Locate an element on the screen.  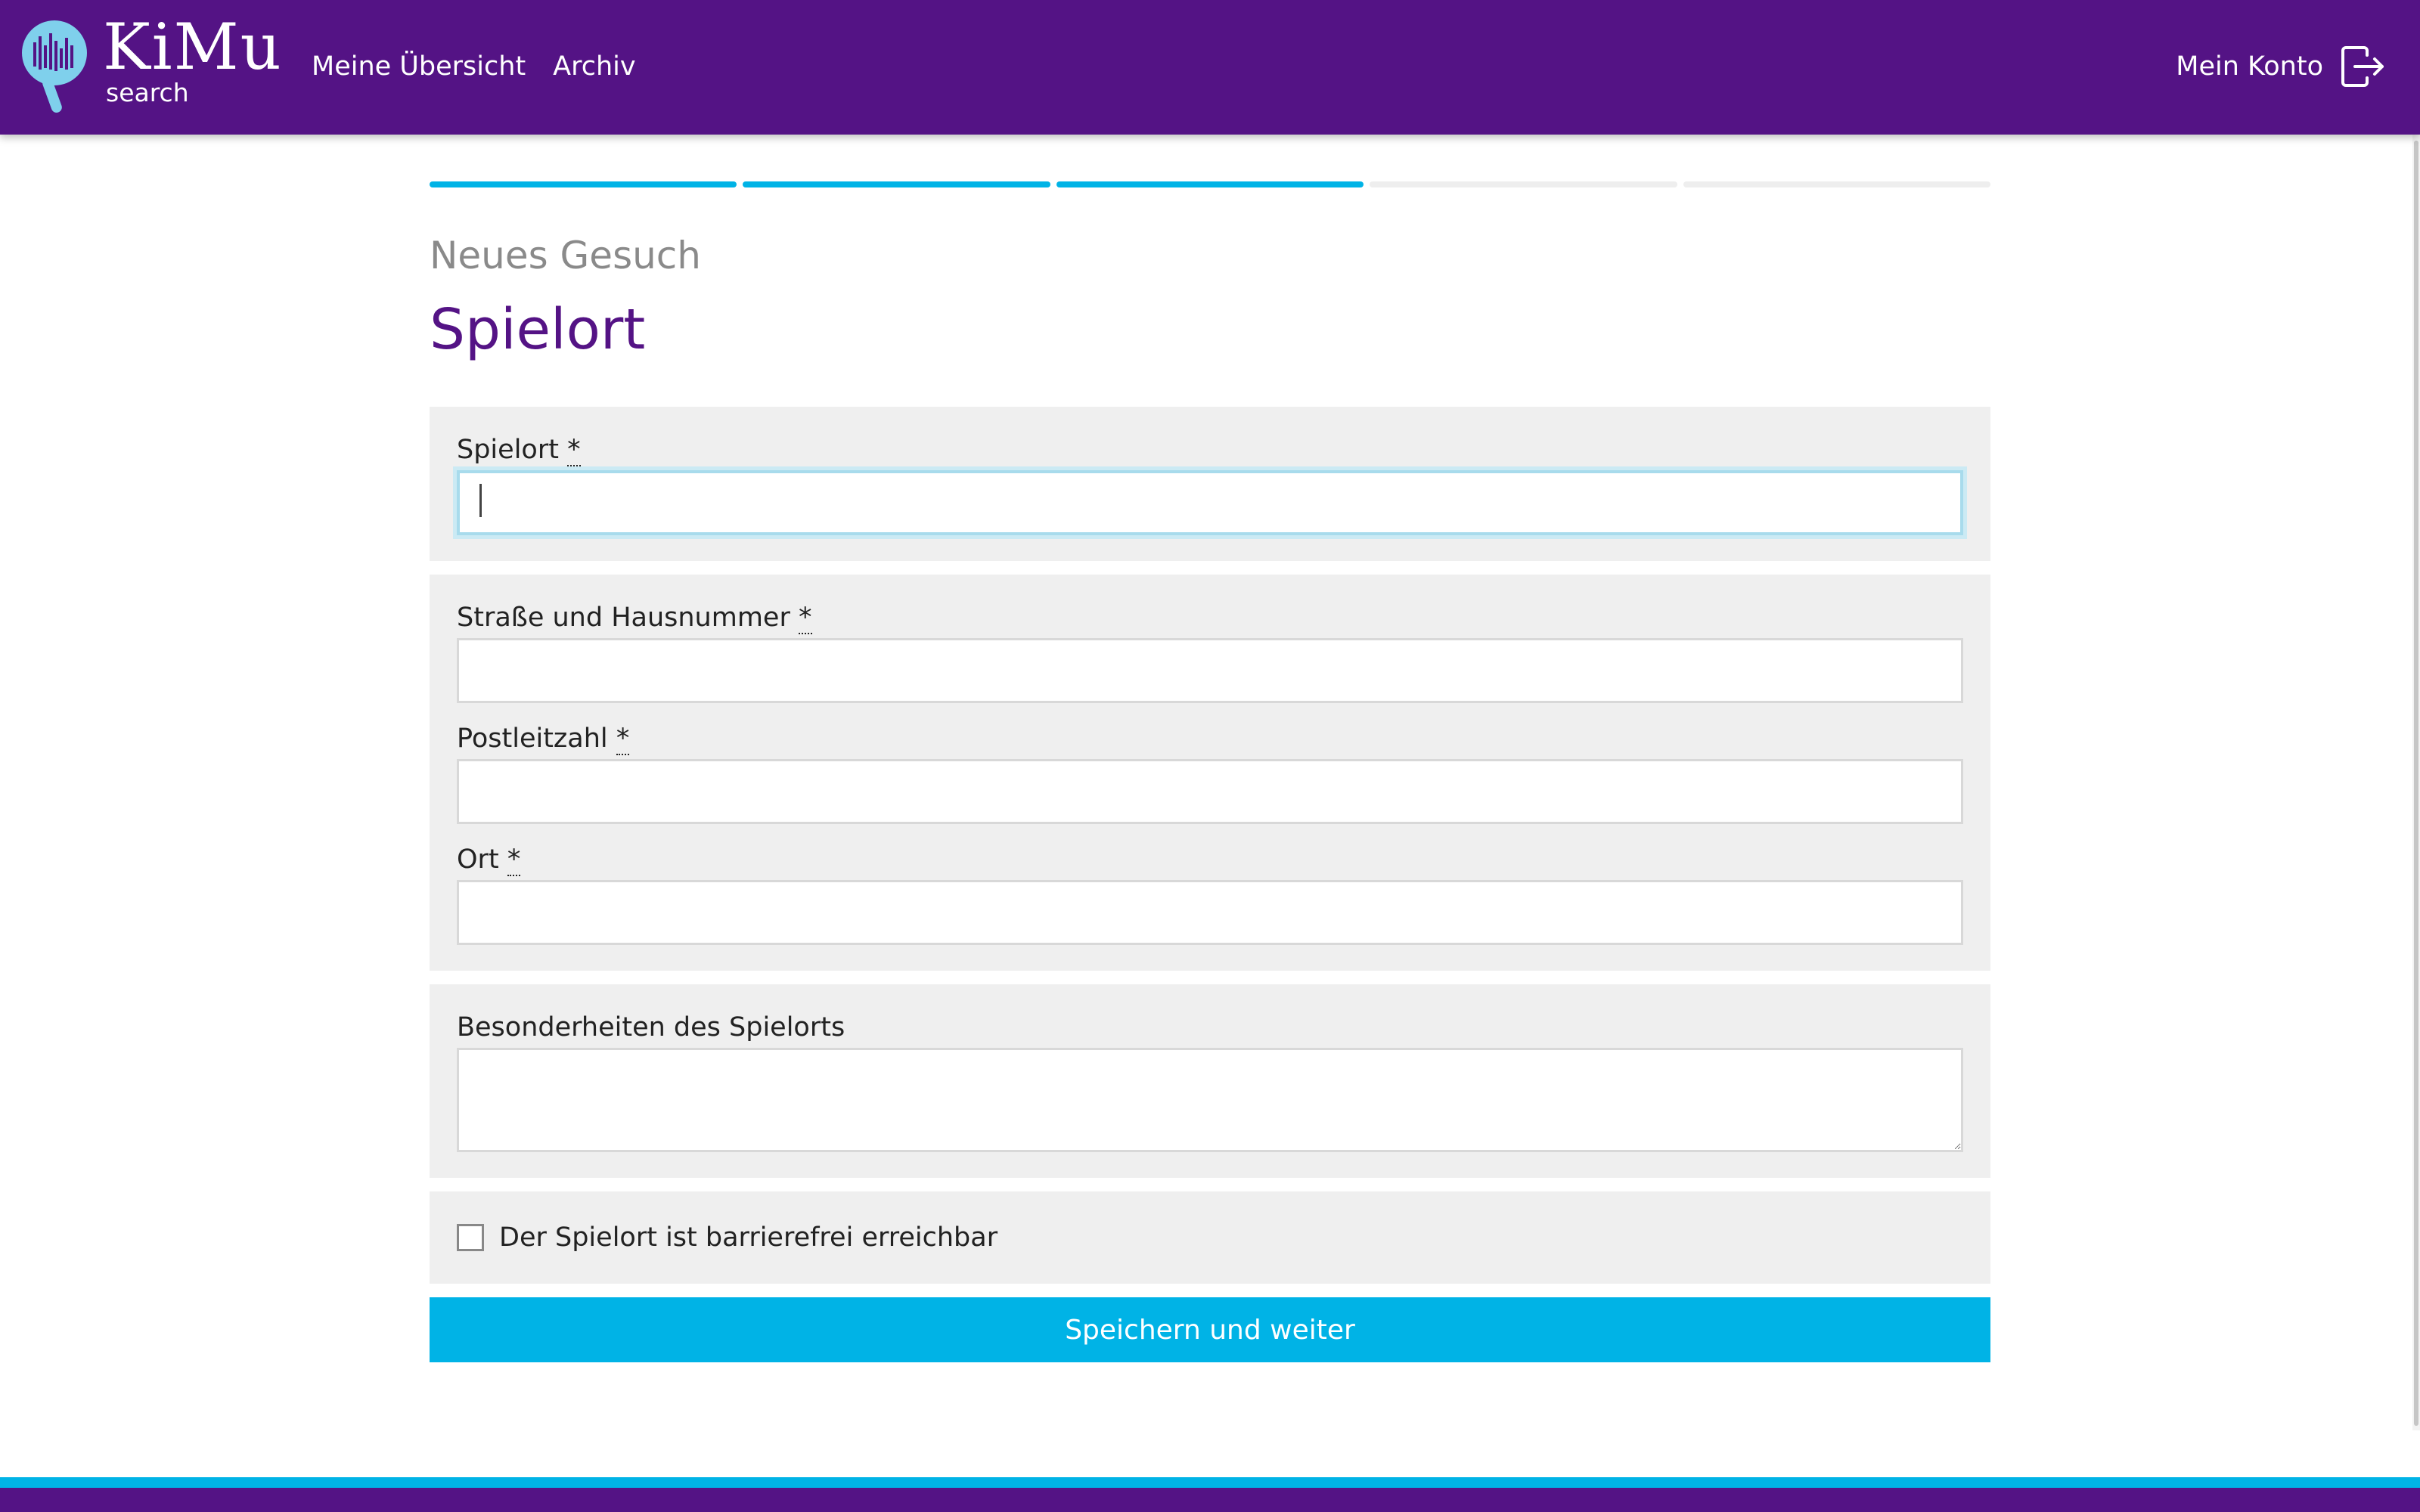
field-label: Besonderheiten des Spielorts is located at coordinates (651, 1027).